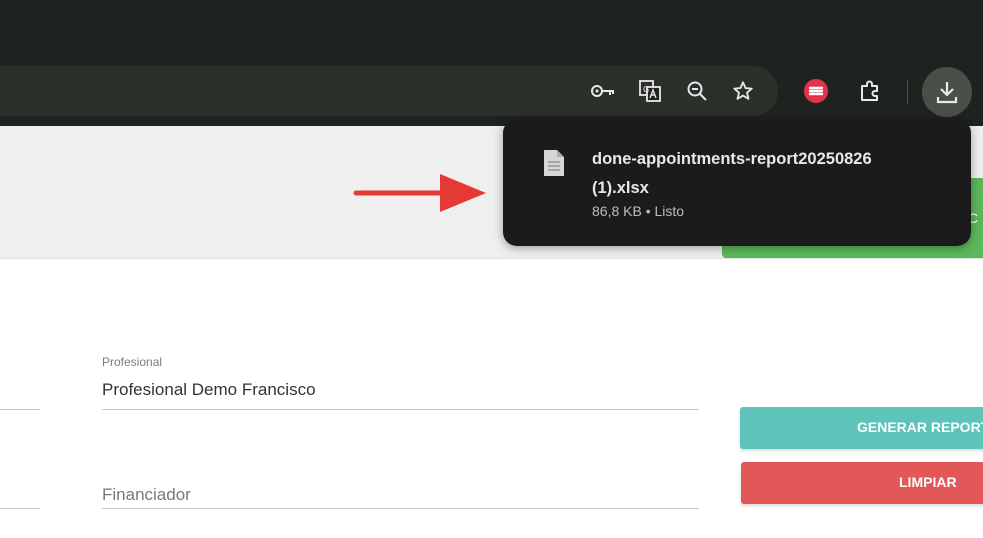  I want to click on translate-icon: G, so click(650, 91).